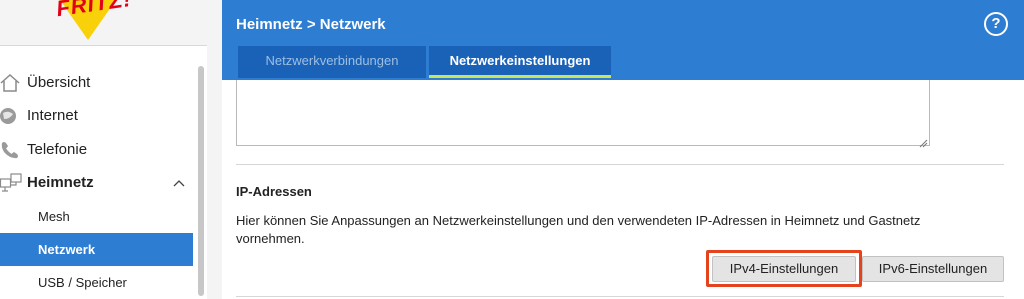 The width and height of the screenshot is (1024, 299). Describe the element at coordinates (923, 141) in the screenshot. I see `resize-grip-icon` at that location.